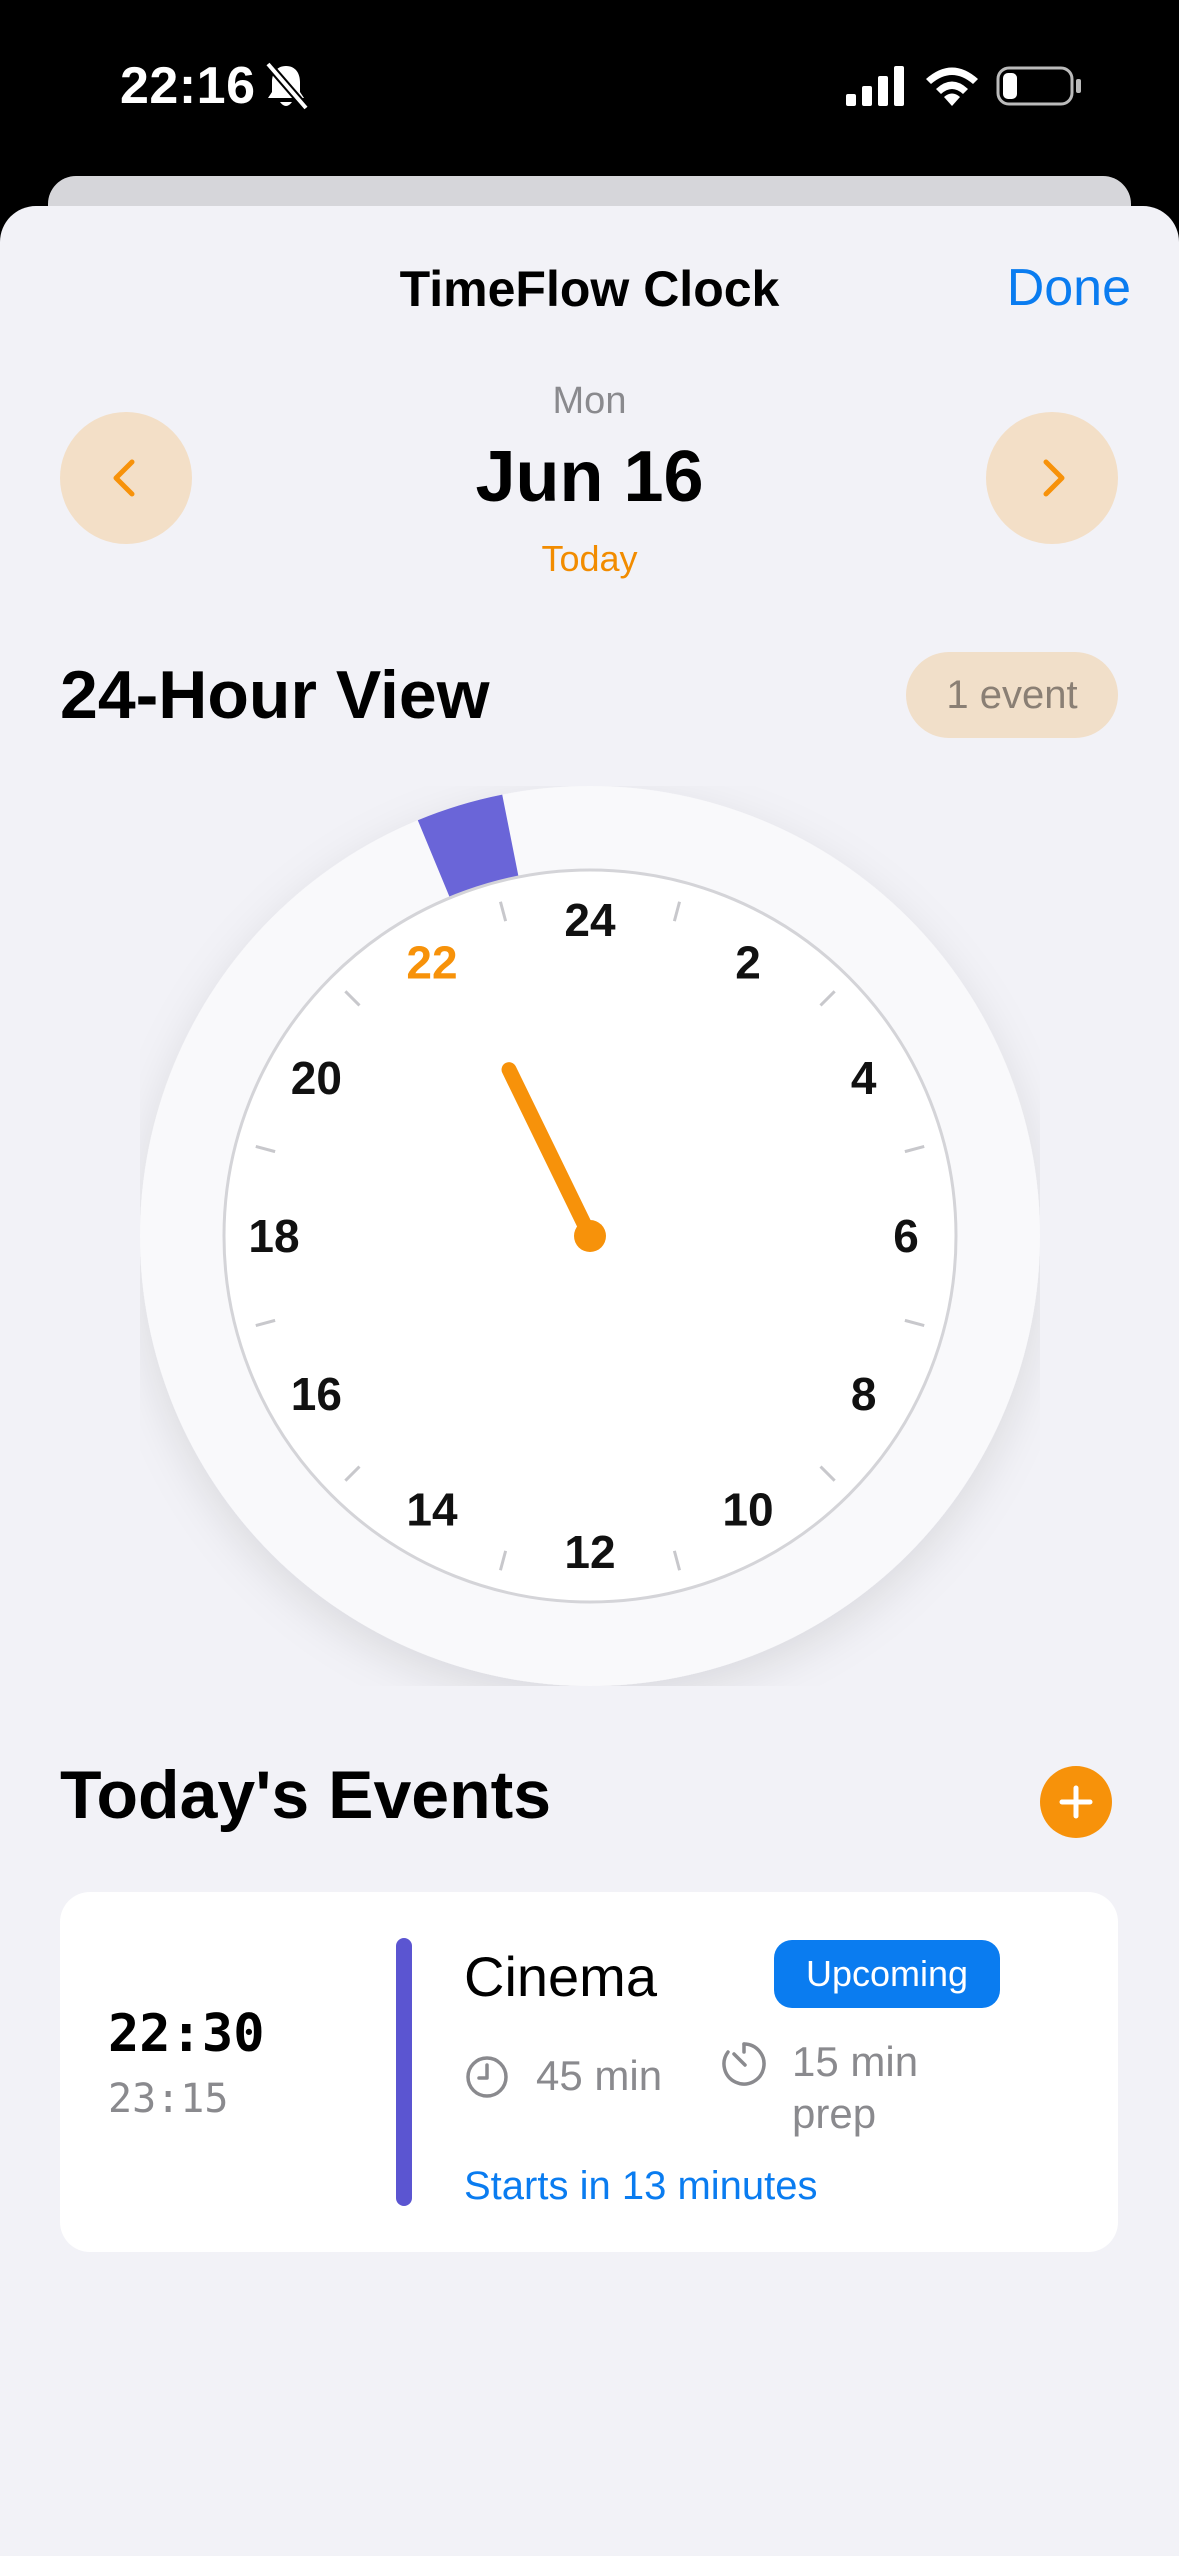  Describe the element at coordinates (316, 1394) in the screenshot. I see `hour-label-16: 16` at that location.